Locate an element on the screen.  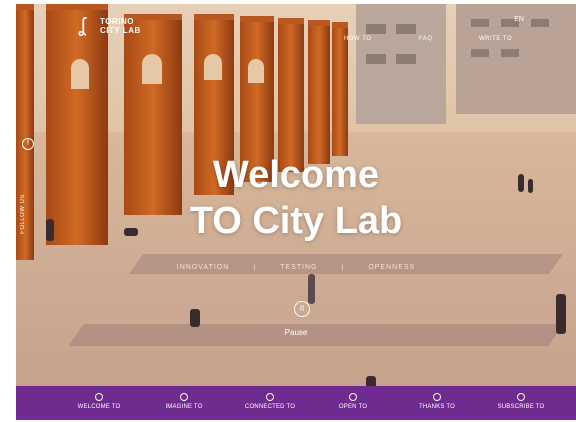
nav-write-to: WRITE TO is located at coordinates (495, 39).